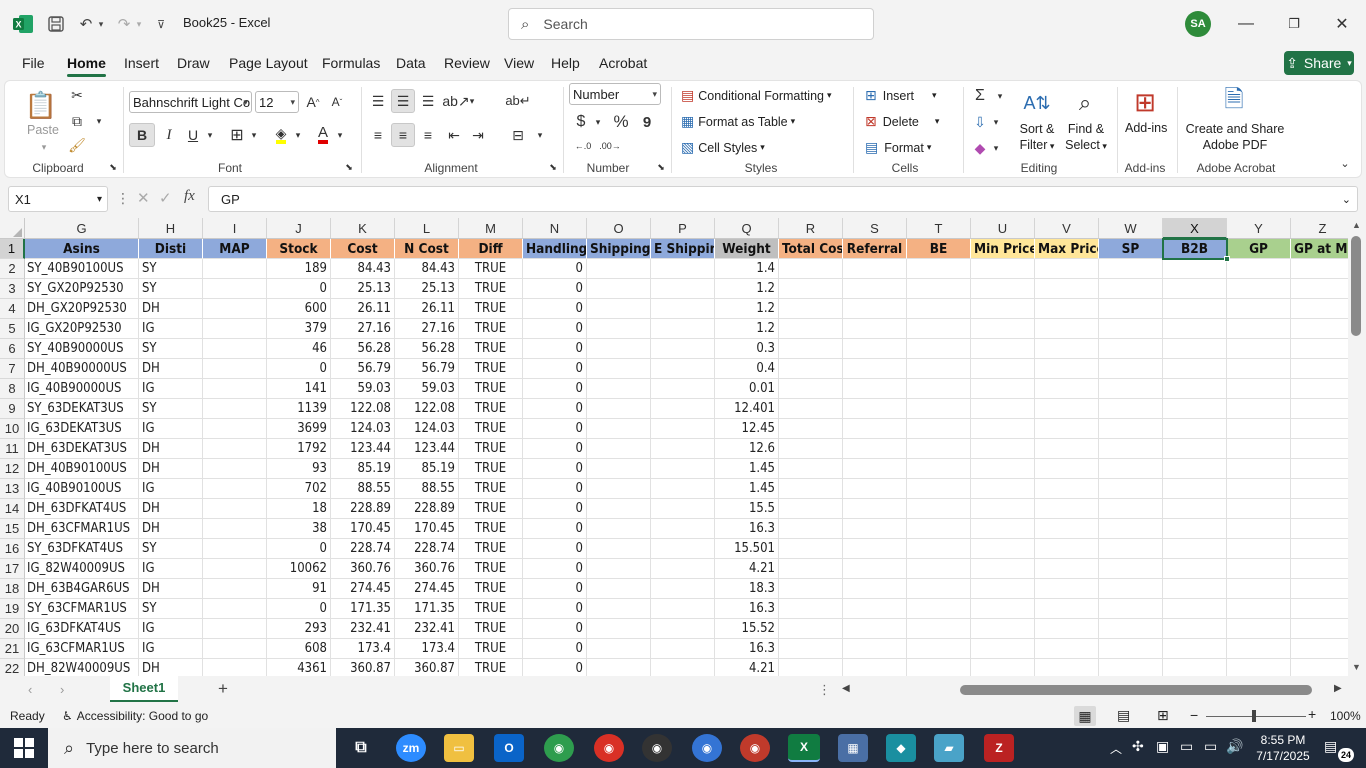 Image resolution: width=1366 pixels, height=768 pixels. Describe the element at coordinates (1259, 289) in the screenshot. I see `cell-y3` at that location.